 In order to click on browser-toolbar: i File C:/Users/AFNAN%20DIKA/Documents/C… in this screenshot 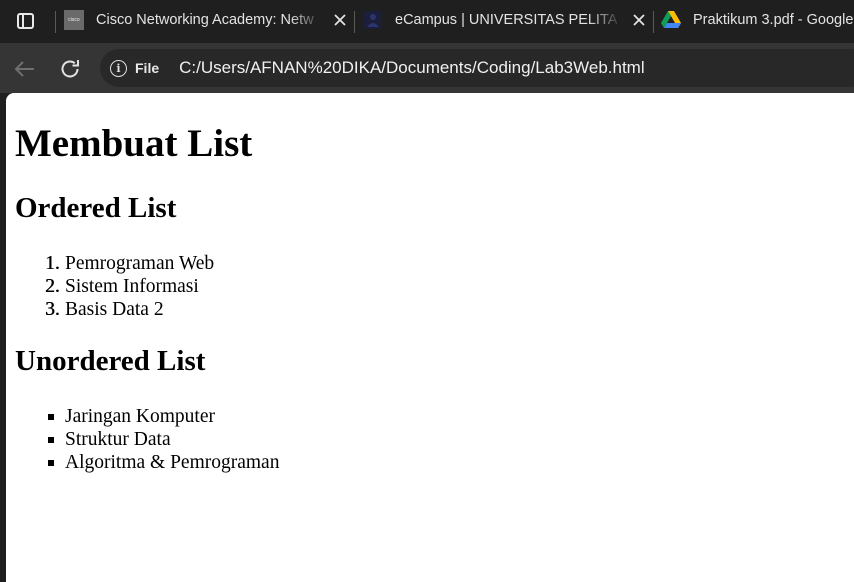, I will do `click(427, 68)`.